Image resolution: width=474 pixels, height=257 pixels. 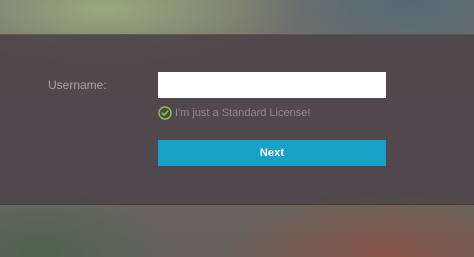 I want to click on username-input, so click(x=272, y=85).